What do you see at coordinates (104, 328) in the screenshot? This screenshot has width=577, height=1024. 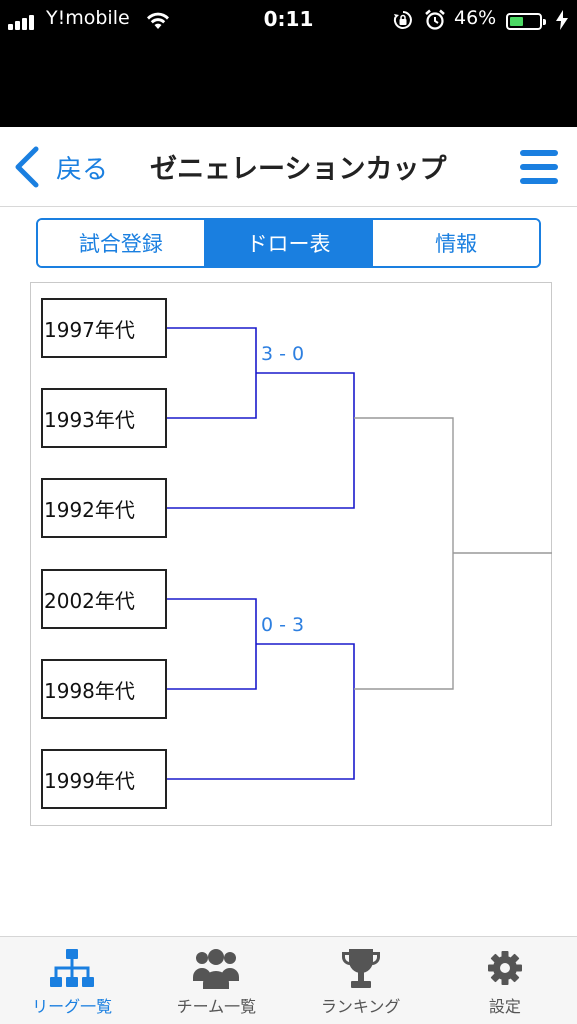 I see `team-slot: 1997年代` at bounding box center [104, 328].